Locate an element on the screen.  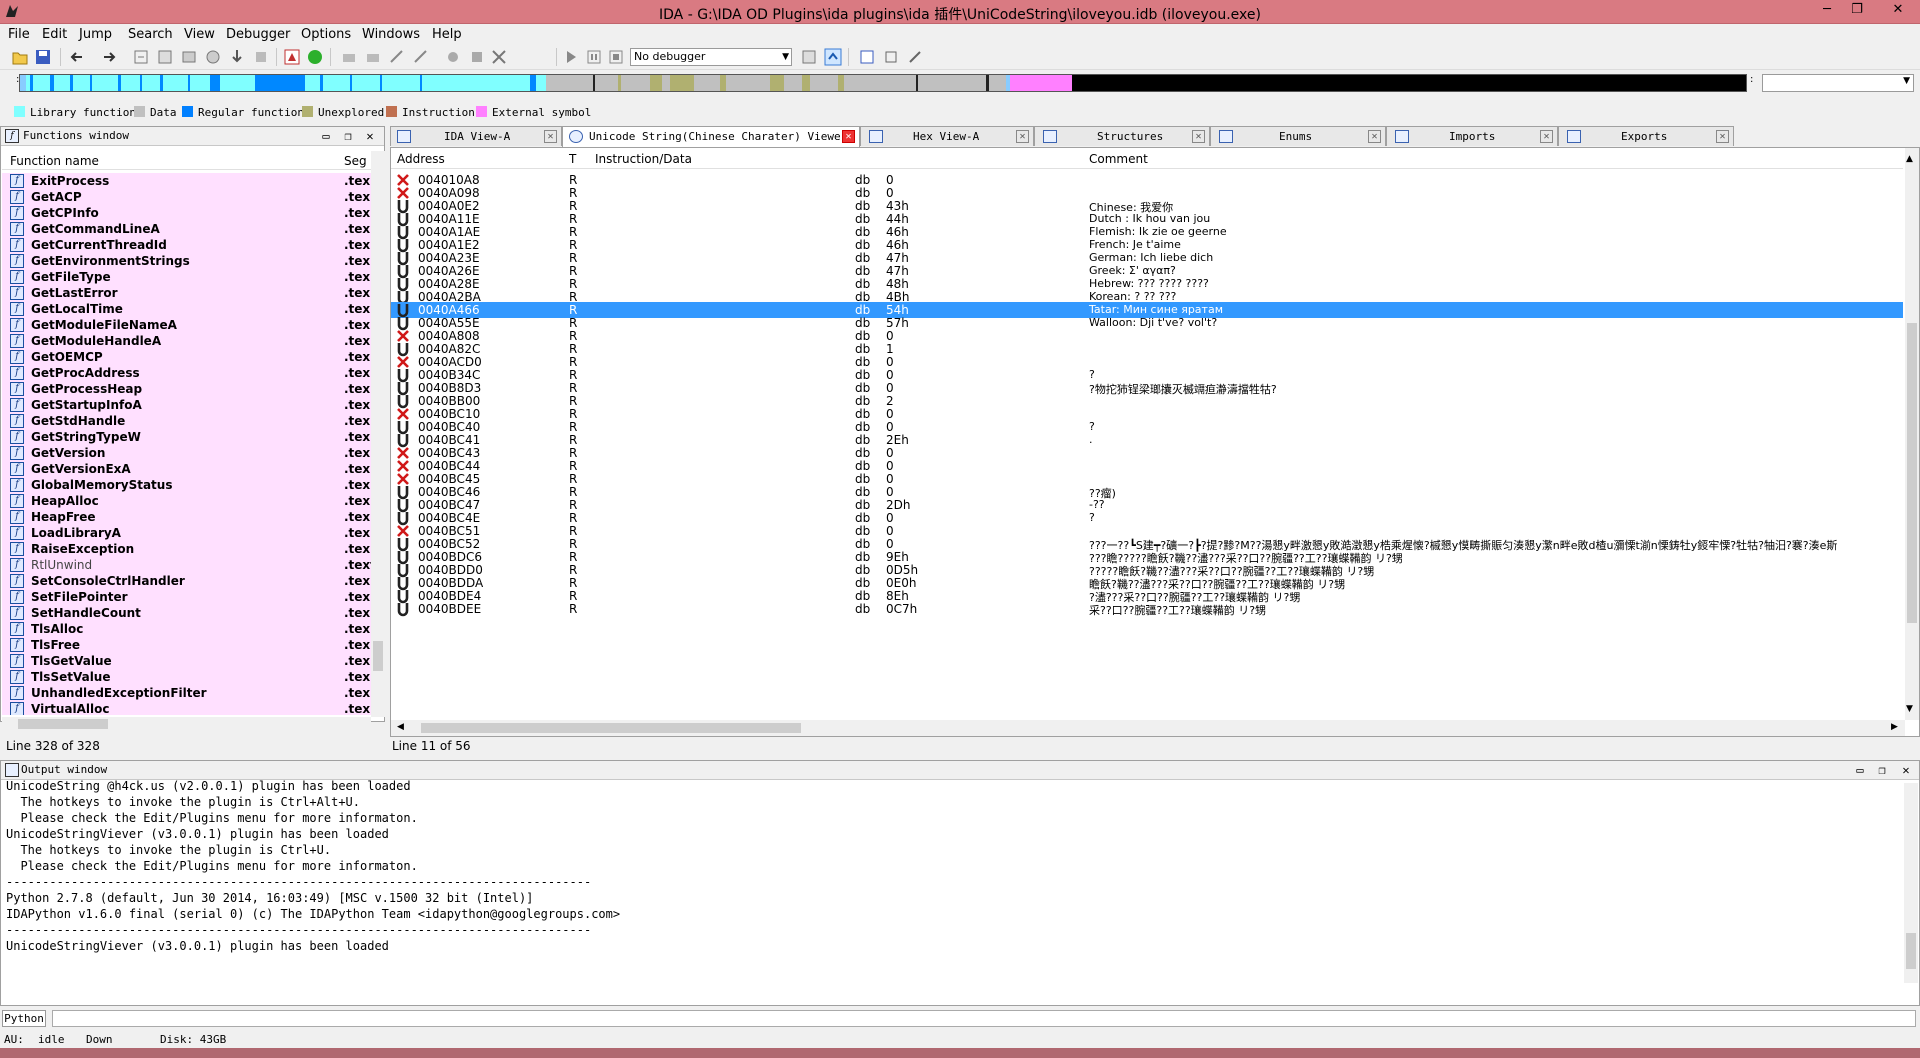
function-row: f GetCommandLineA .tex is located at coordinates (187, 229).